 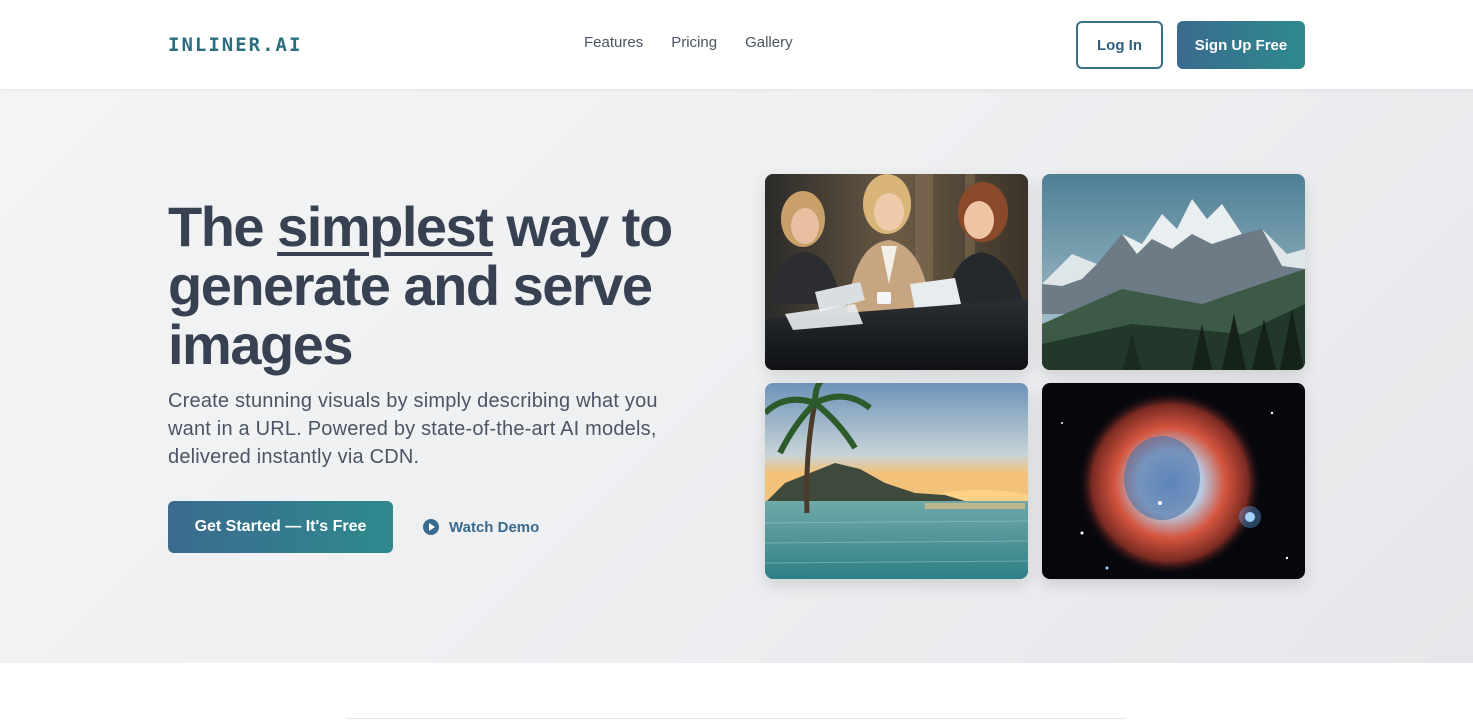 What do you see at coordinates (280, 527) in the screenshot?
I see `get-started-button: Get Started — It's Free` at bounding box center [280, 527].